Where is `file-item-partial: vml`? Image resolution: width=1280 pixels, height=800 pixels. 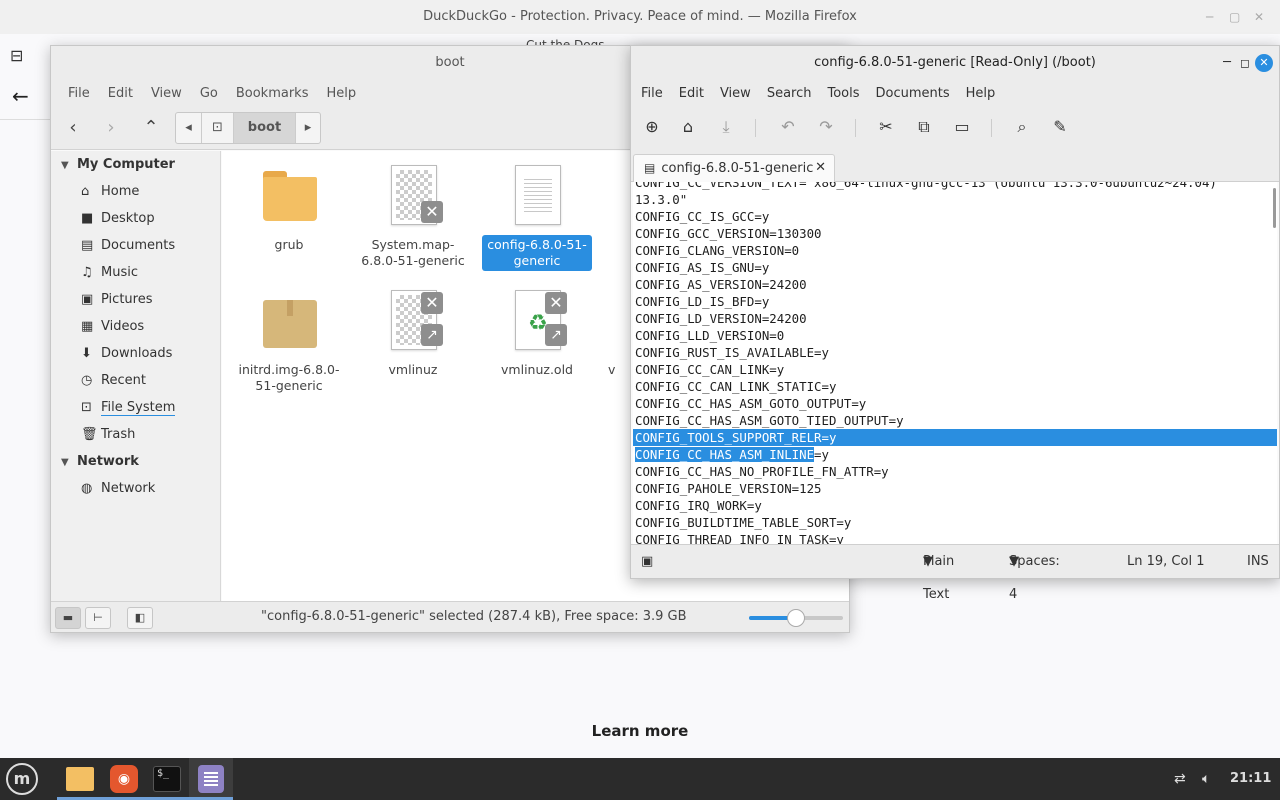
file-item-partial: vml is located at coordinates (596, 334).